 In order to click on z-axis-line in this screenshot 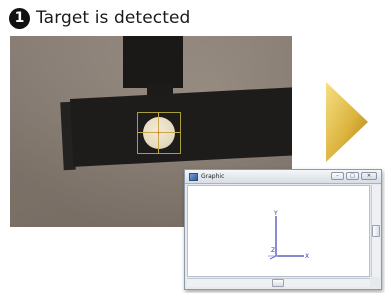, I will do `click(273, 257)`.